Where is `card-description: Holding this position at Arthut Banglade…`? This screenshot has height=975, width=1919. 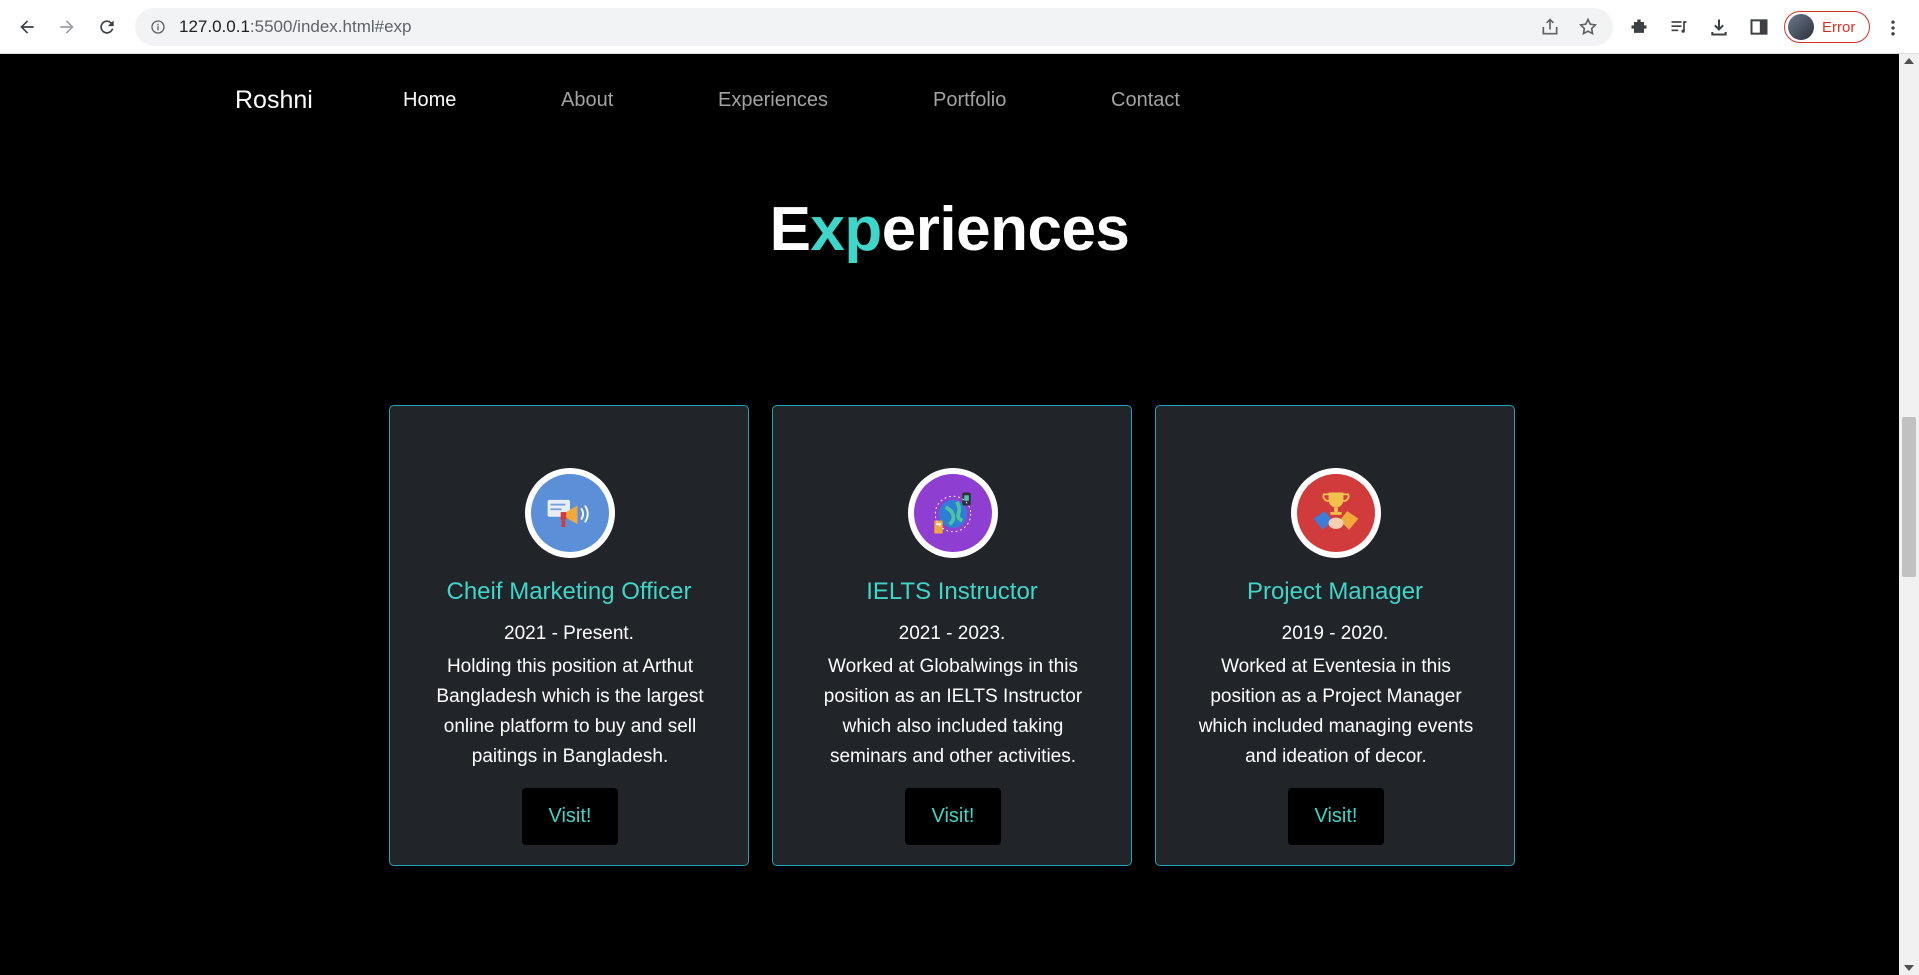
card-description: Holding this position at Arthut Banglade… is located at coordinates (570, 711).